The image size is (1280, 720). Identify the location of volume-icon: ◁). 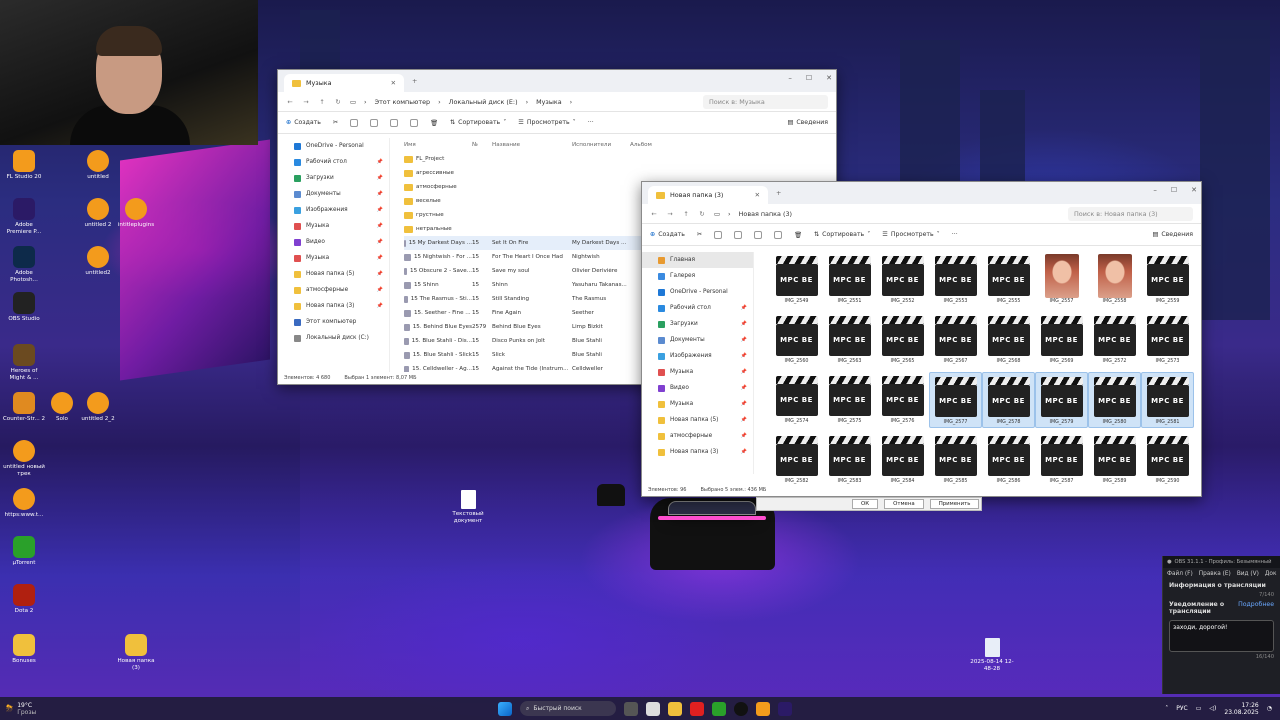
(1212, 708).